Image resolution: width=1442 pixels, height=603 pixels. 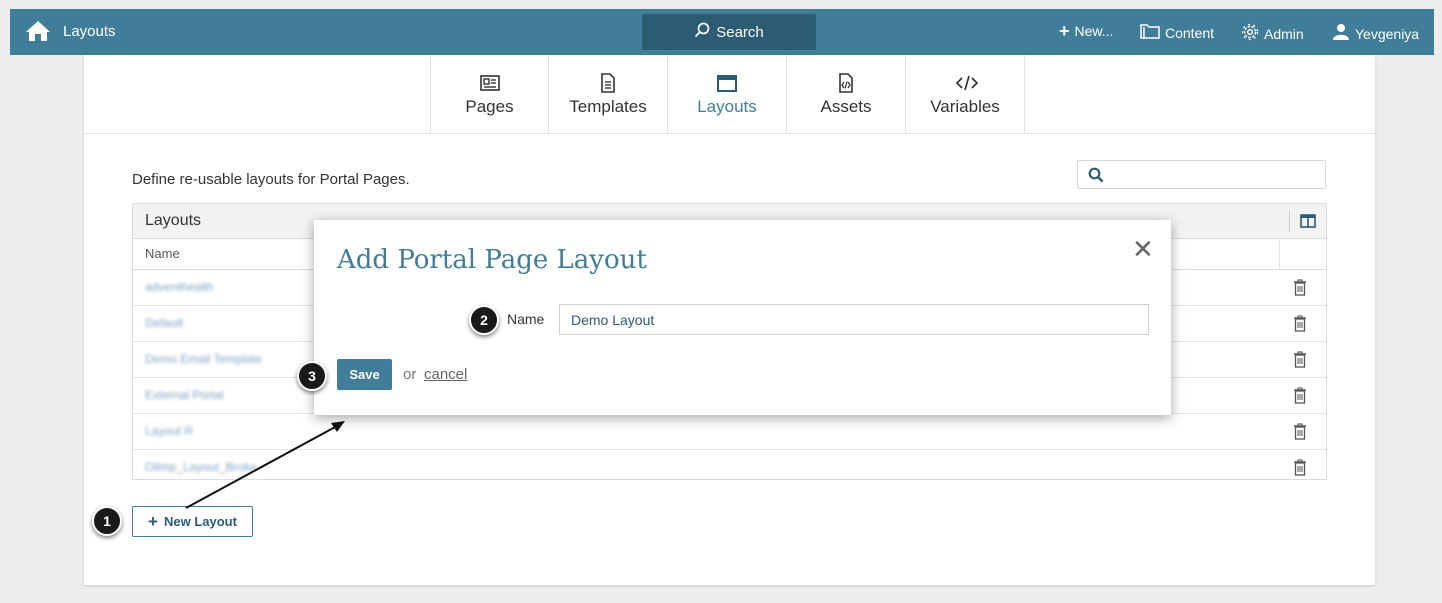 I want to click on dialog-title: Add Portal Page Layout, so click(x=492, y=260).